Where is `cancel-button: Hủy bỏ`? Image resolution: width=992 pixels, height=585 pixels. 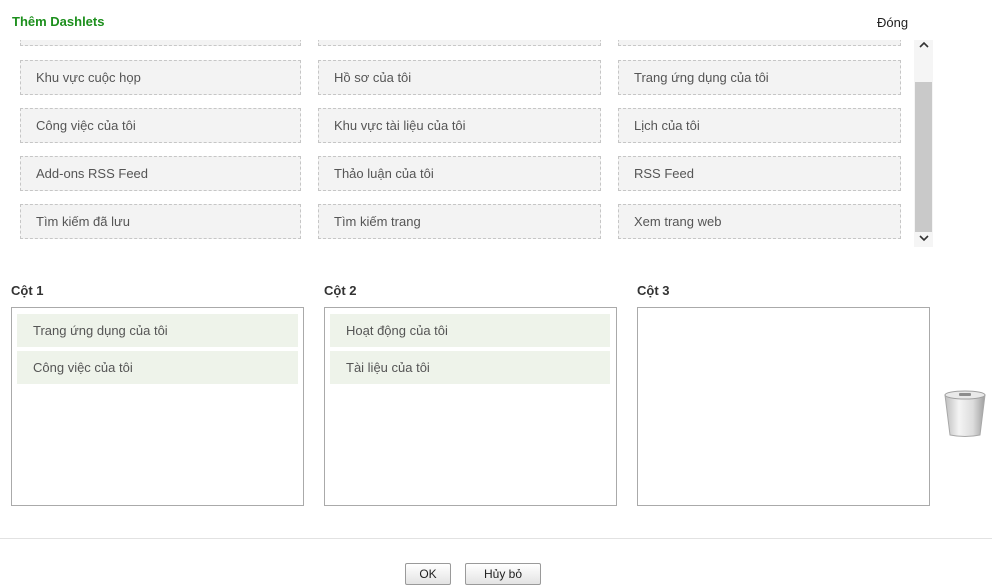 cancel-button: Hủy bỏ is located at coordinates (503, 574).